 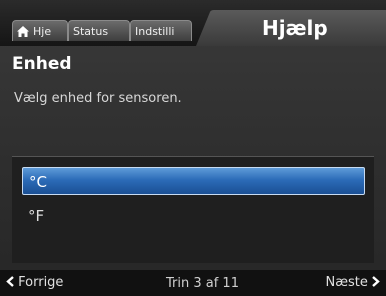 I want to click on tab-status: Status, so click(x=99, y=30).